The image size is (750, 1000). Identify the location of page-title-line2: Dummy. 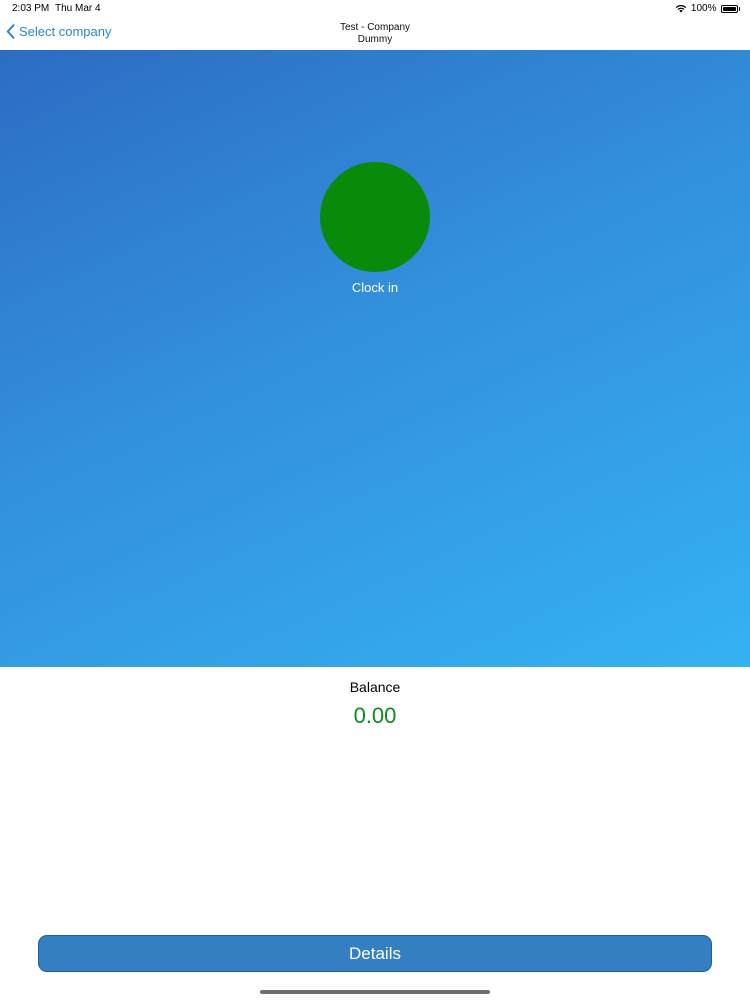
(375, 39).